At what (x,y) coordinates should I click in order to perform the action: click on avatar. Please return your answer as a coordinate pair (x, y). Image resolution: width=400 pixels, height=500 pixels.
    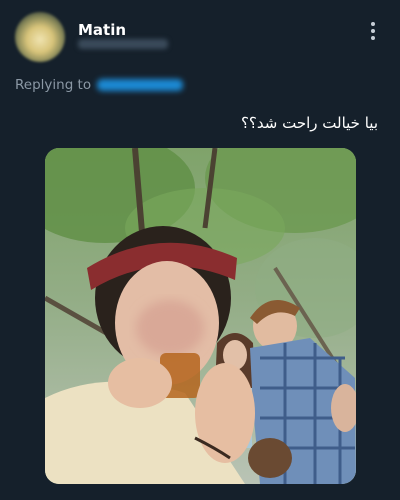
    Looking at the image, I should click on (40, 37).